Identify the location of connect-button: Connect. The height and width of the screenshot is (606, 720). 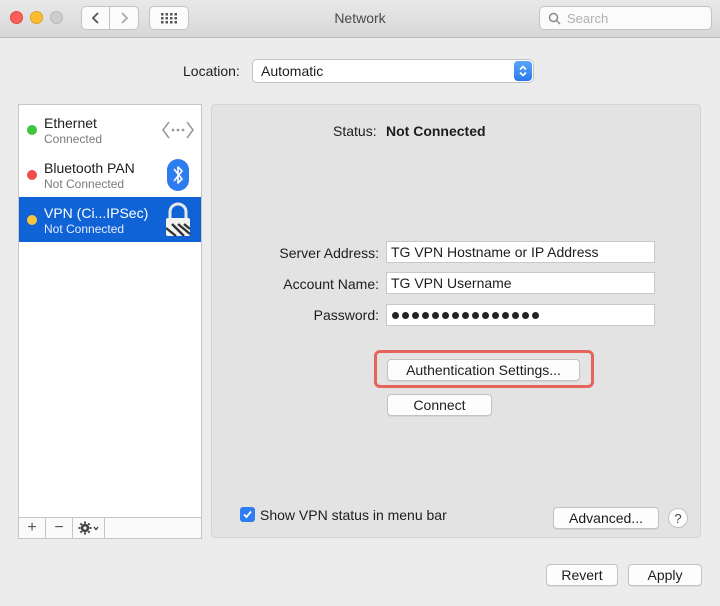
(439, 405).